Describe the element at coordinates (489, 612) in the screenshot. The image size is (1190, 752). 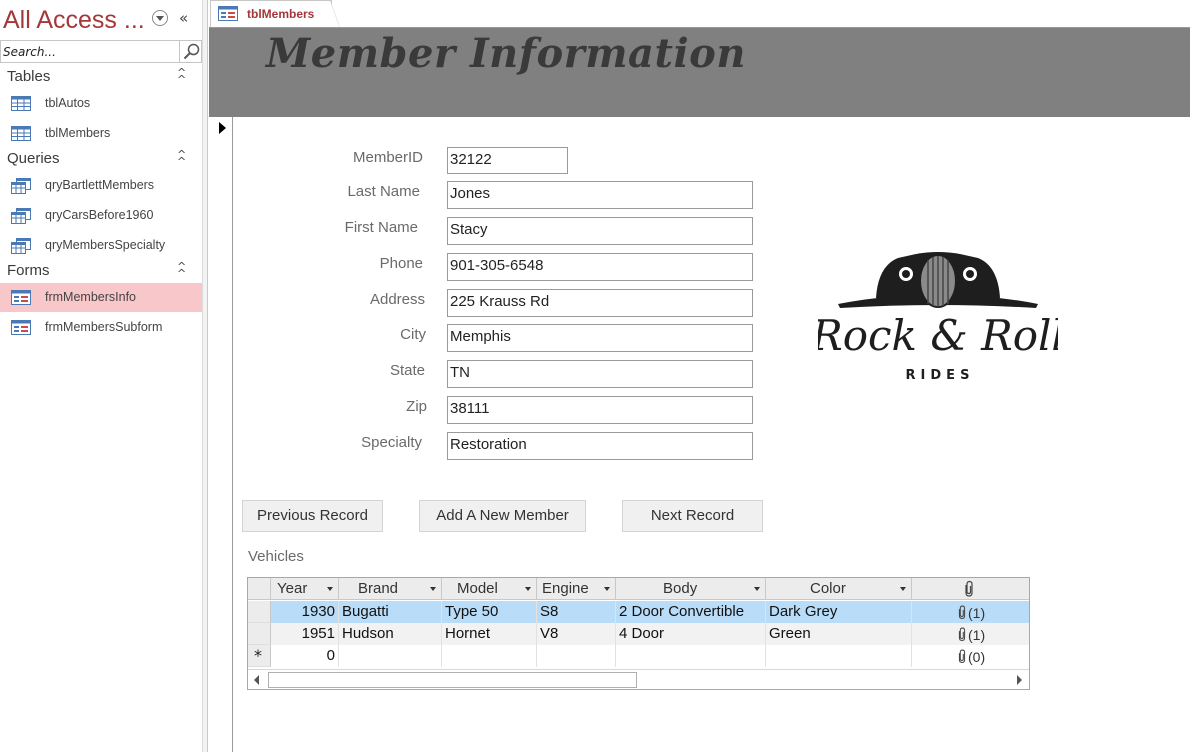
I see `cell-model: Type 50` at that location.